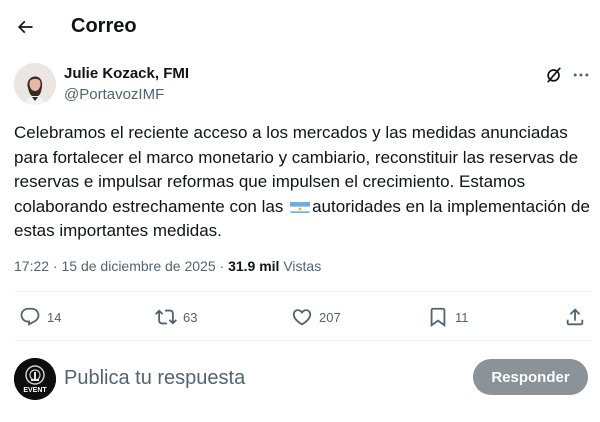  I want to click on user-avatar: EVENT, so click(35, 379).